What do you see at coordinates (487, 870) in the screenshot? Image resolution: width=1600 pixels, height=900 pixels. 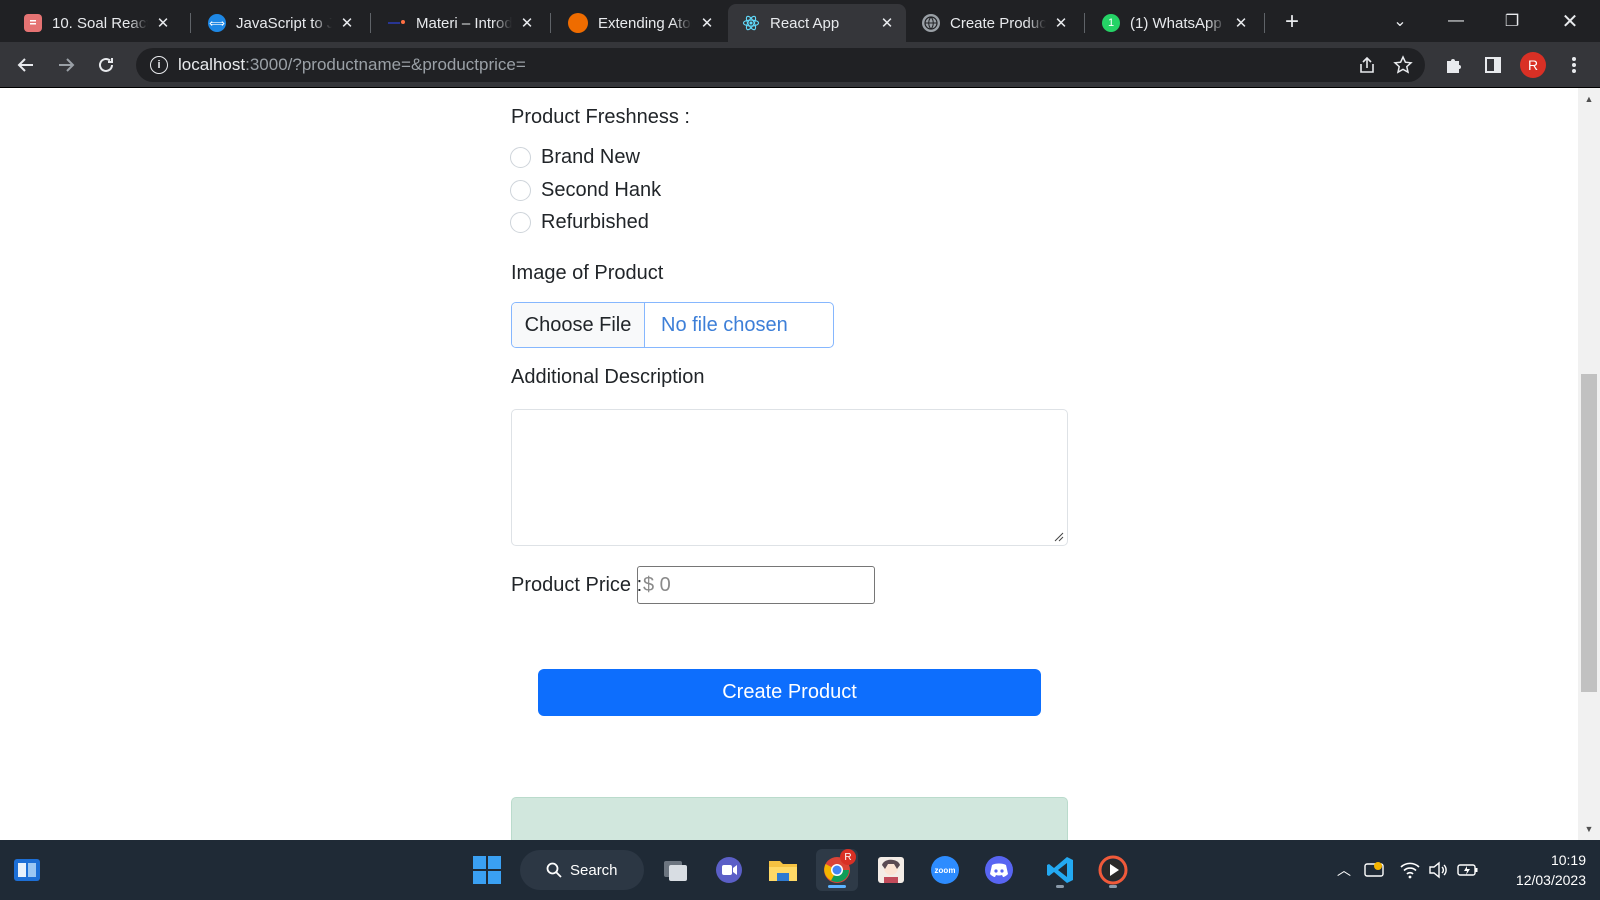 I see `start-windows-icon` at bounding box center [487, 870].